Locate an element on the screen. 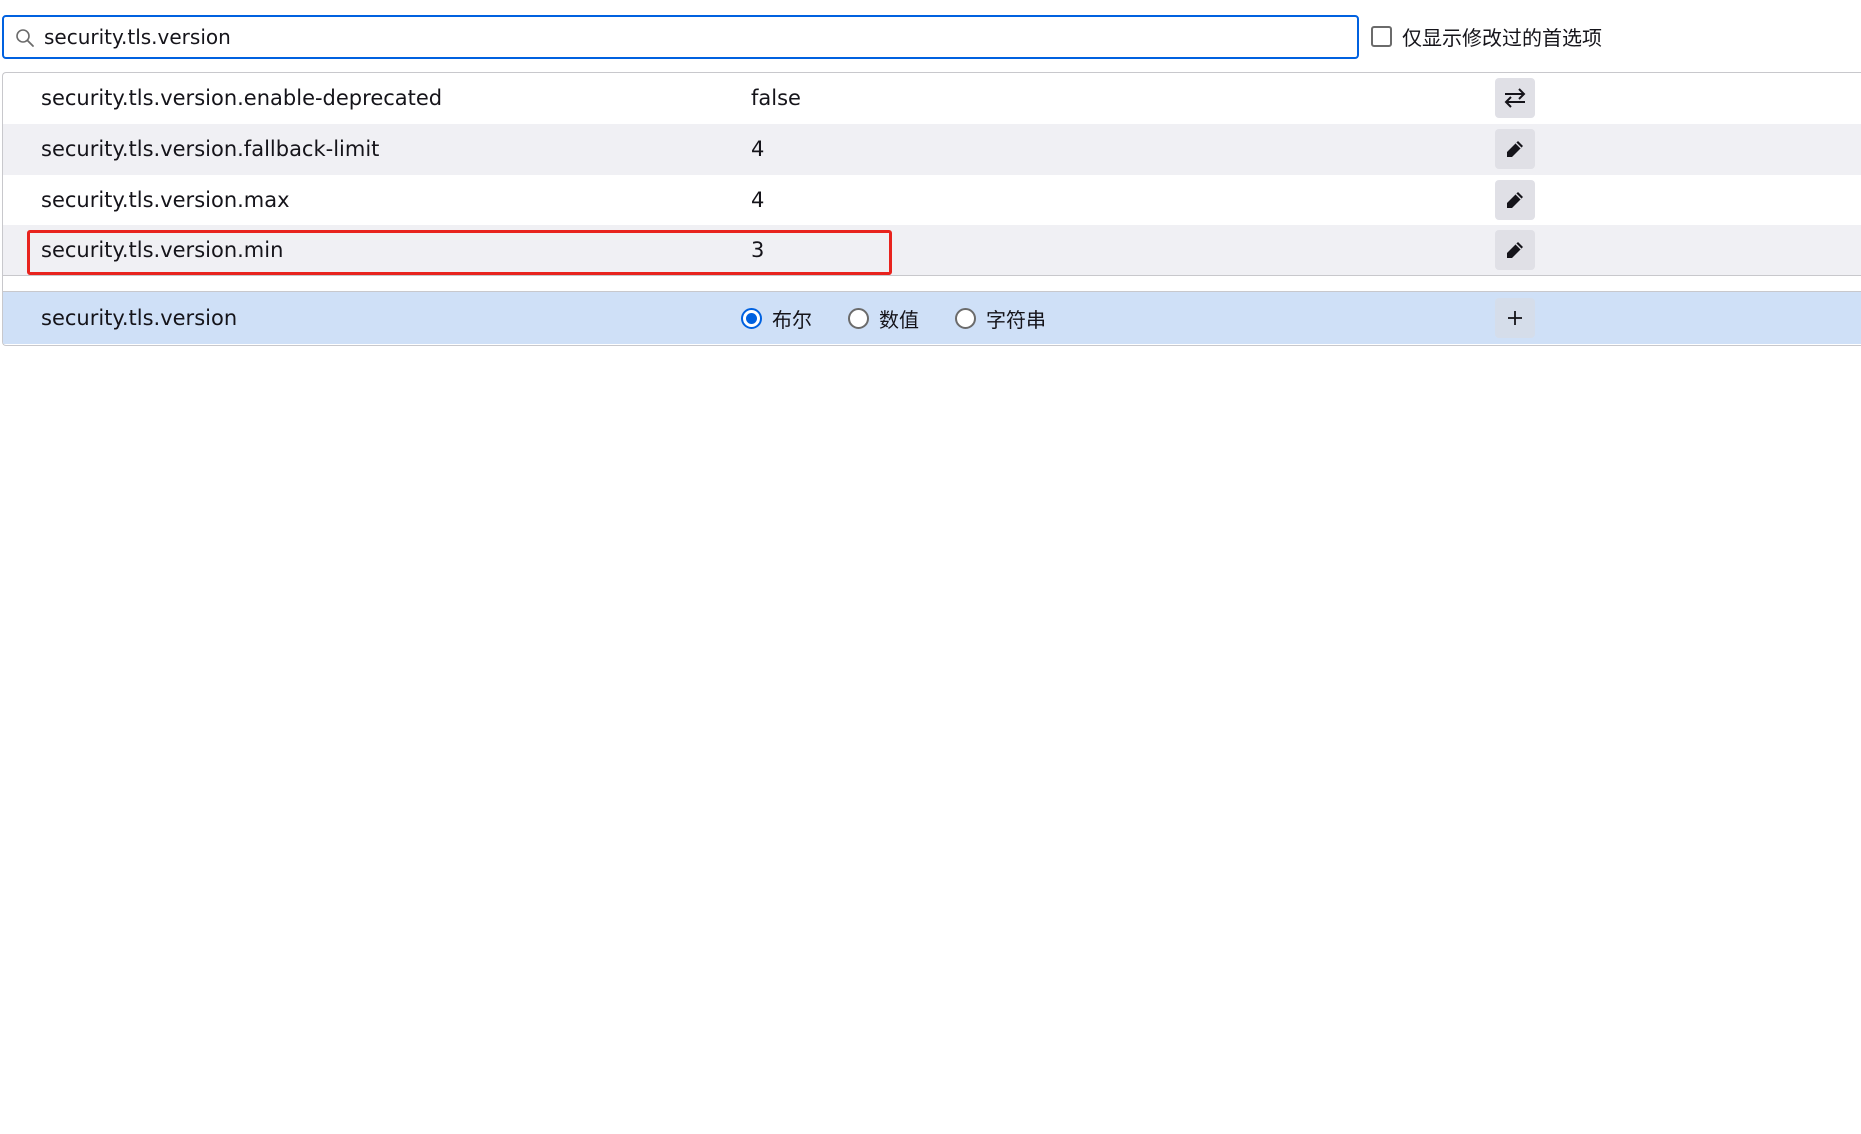 The image size is (1861, 1134). type-boolean-radio is located at coordinates (751, 318).